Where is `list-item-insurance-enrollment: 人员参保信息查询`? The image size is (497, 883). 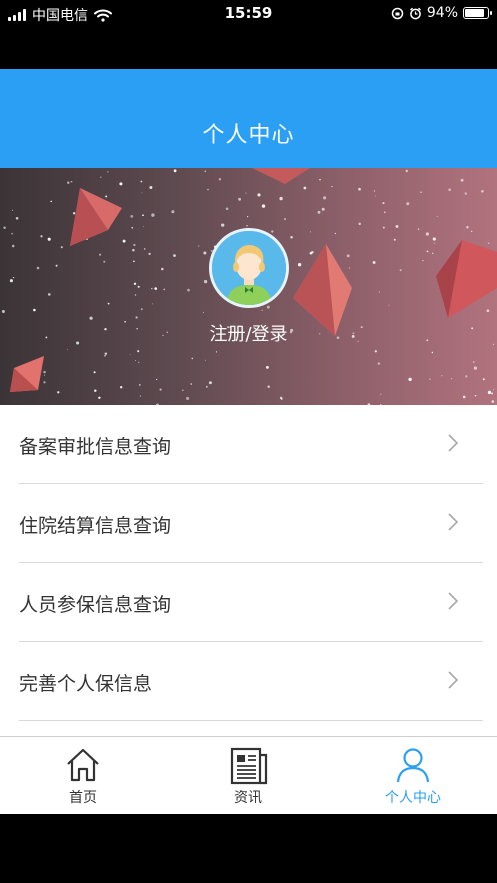
list-item-insurance-enrollment: 人员参保信息查询 is located at coordinates (251, 602).